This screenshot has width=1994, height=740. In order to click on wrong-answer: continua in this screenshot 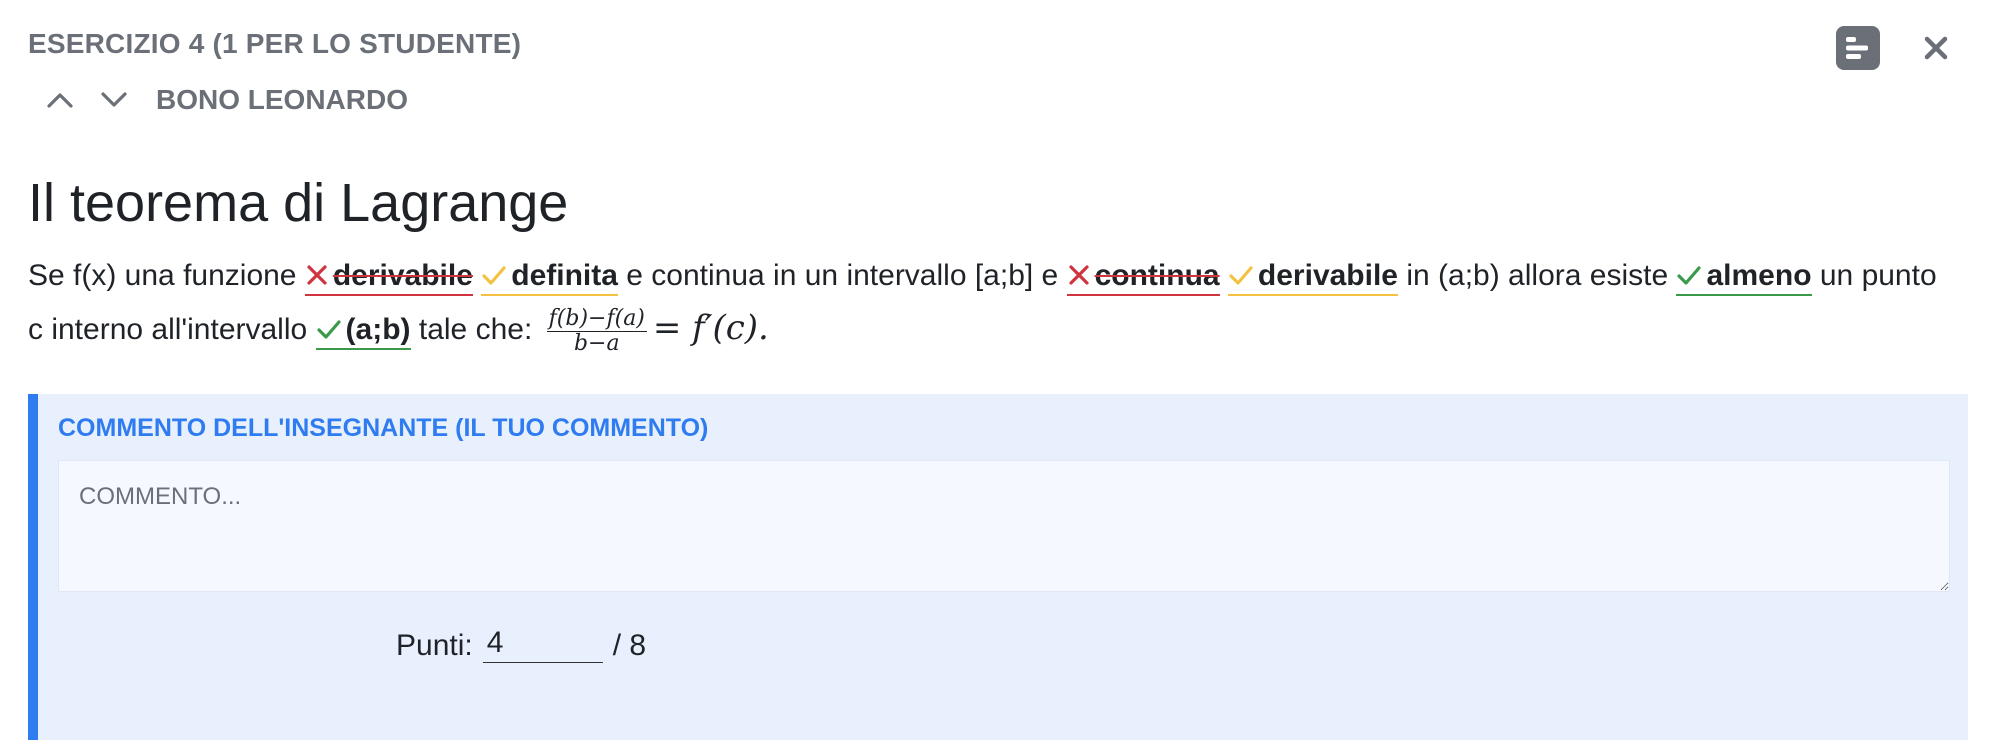, I will do `click(1143, 277)`.